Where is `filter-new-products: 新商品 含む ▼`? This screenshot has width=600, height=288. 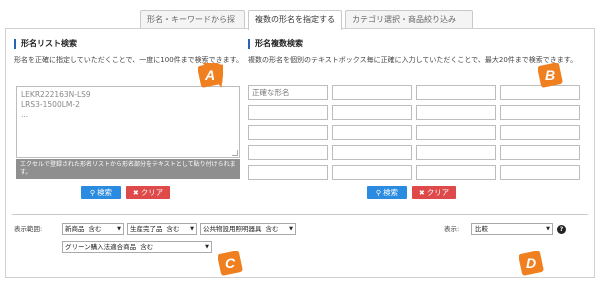 filter-new-products: 新商品 含む ▼ is located at coordinates (93, 229).